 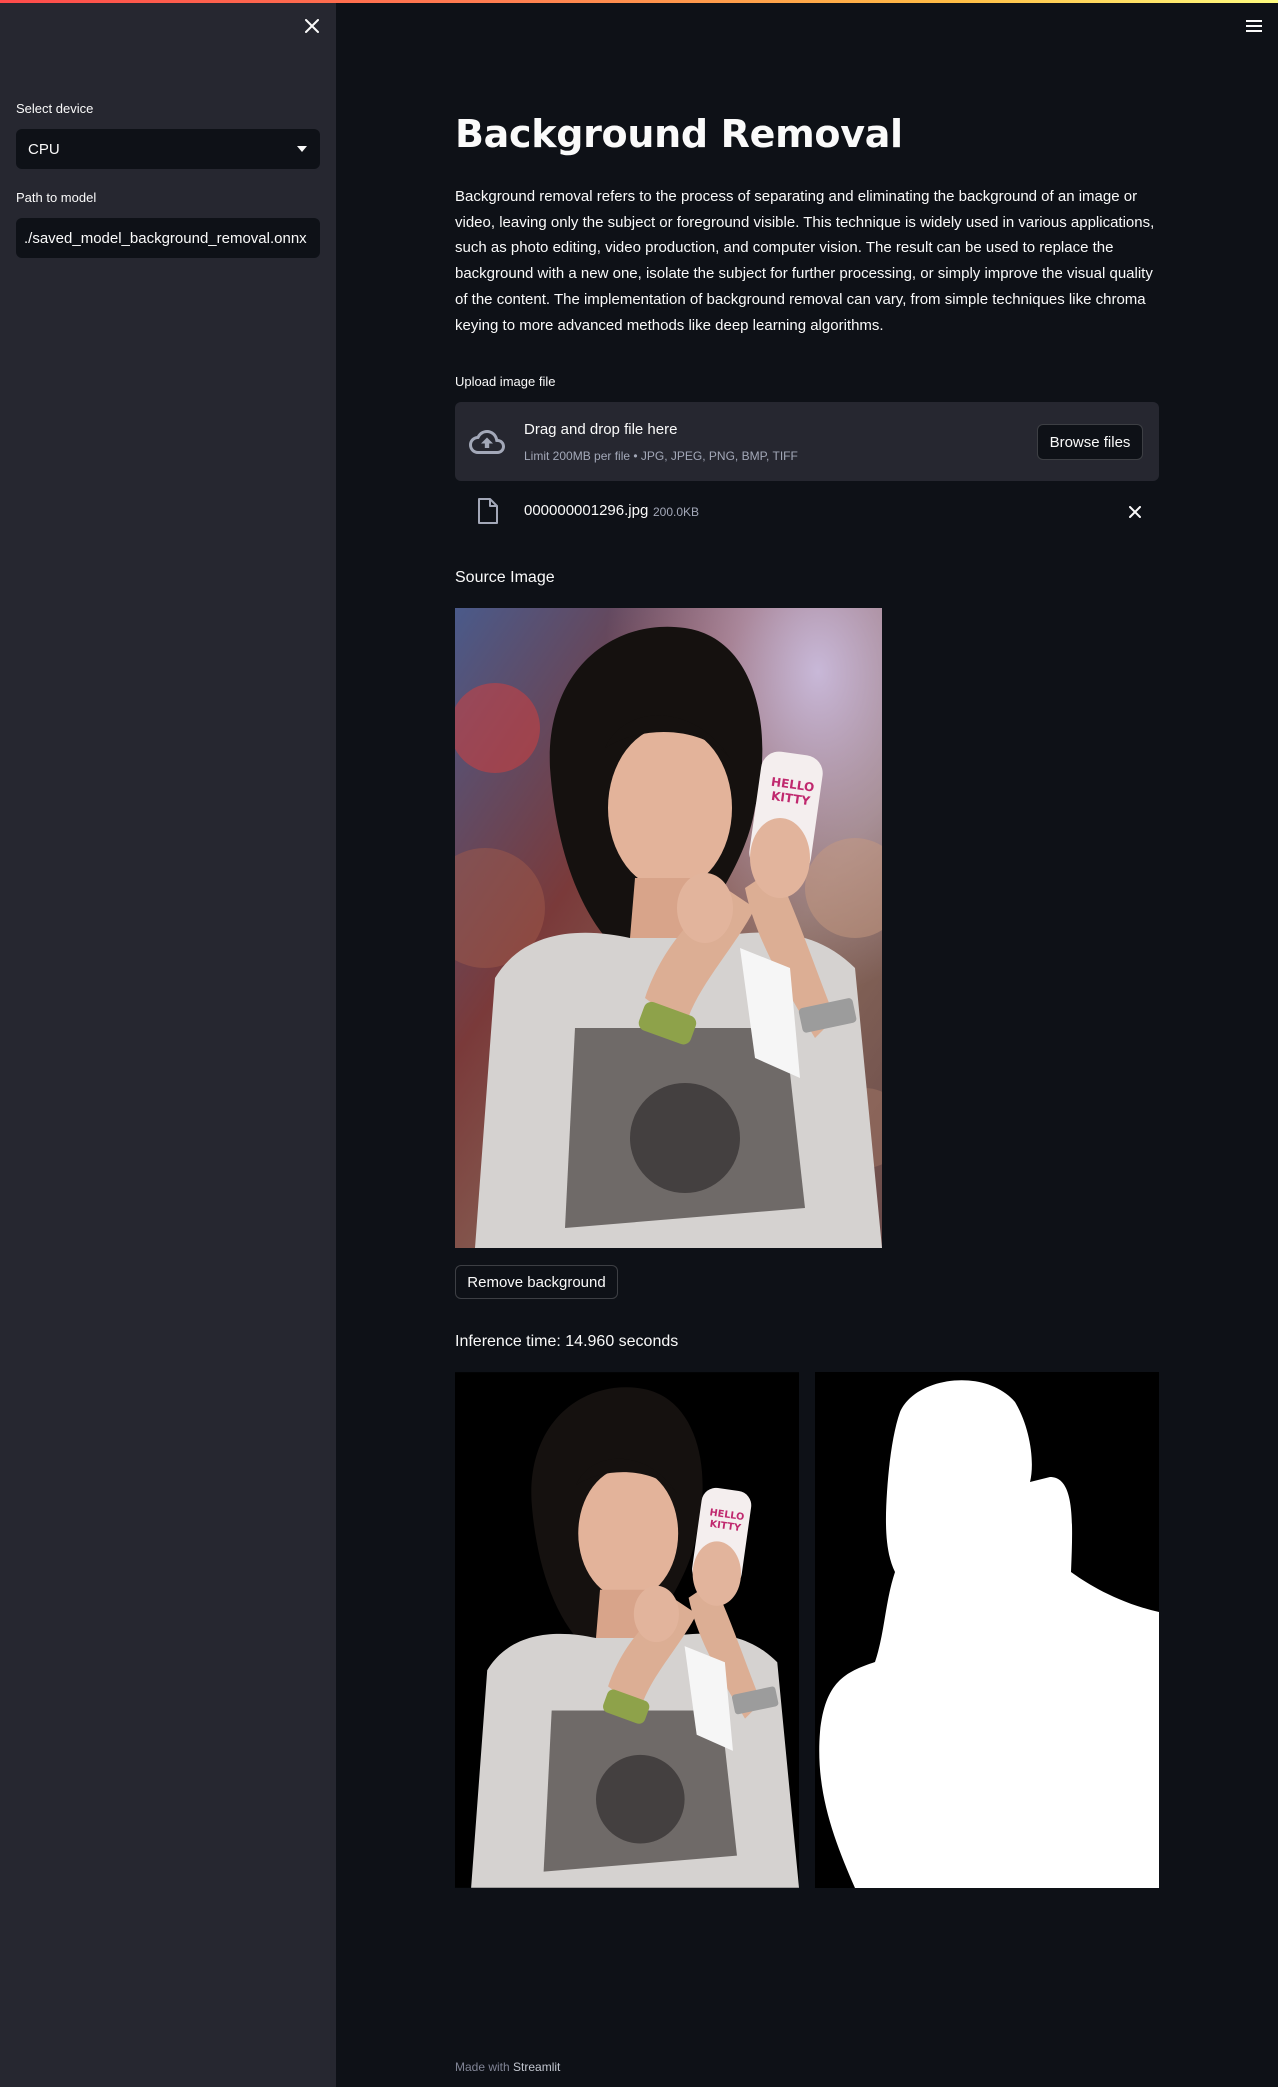 I want to click on device-select: CPU, so click(x=168, y=149).